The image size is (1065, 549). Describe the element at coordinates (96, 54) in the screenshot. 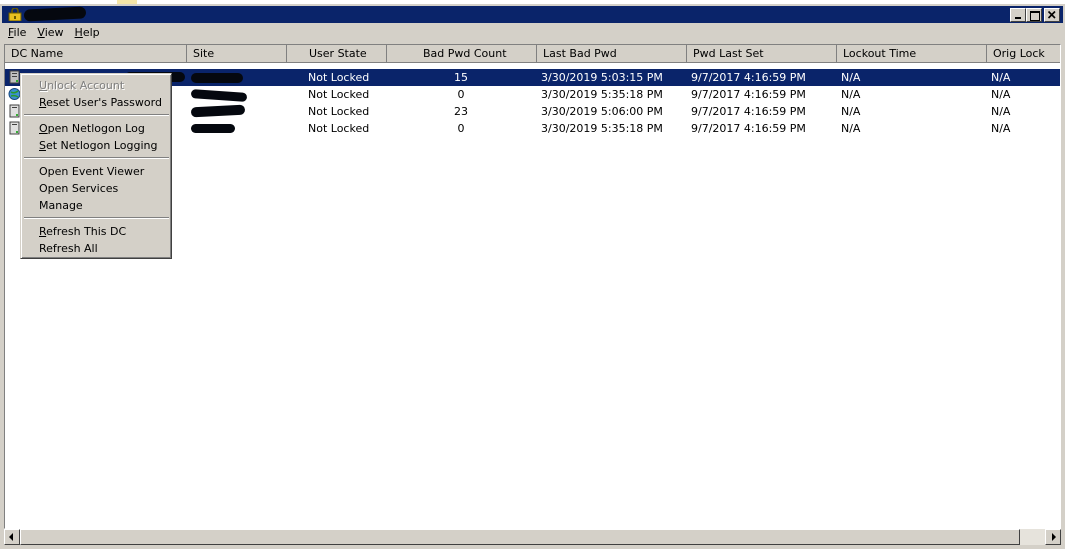

I see `col-header-dc-name: DC Name` at that location.